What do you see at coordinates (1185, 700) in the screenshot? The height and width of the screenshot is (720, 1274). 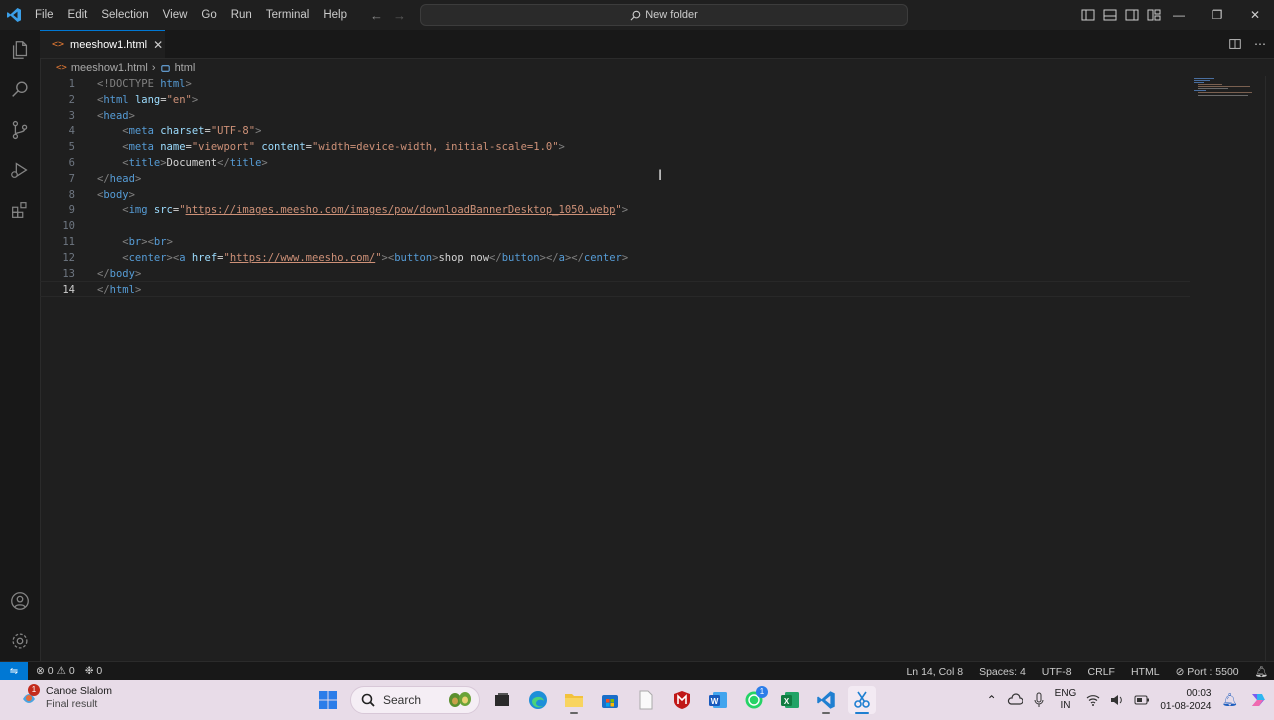 I see `clock: 00:03 01-08-2024` at bounding box center [1185, 700].